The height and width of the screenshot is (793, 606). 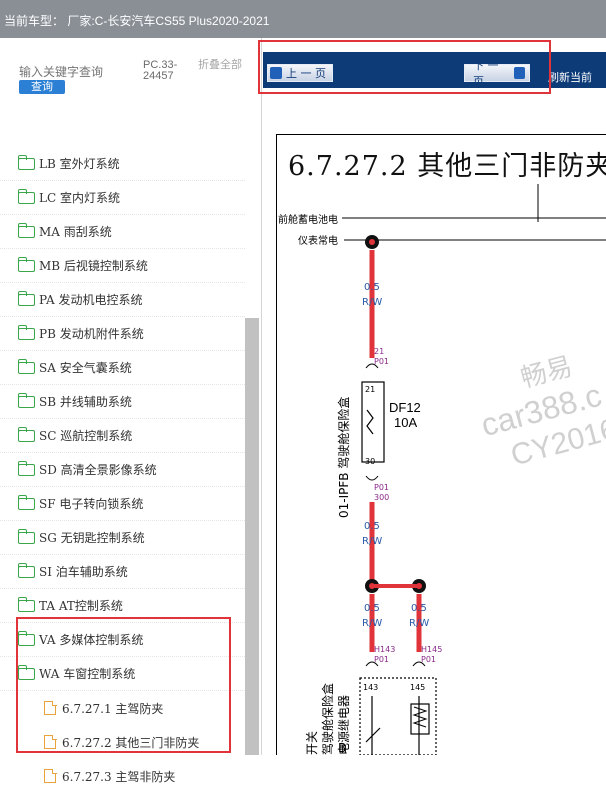 I want to click on tree-child-6-7-27-1: 6.7.27.1 主驾防夹, so click(x=122, y=708).